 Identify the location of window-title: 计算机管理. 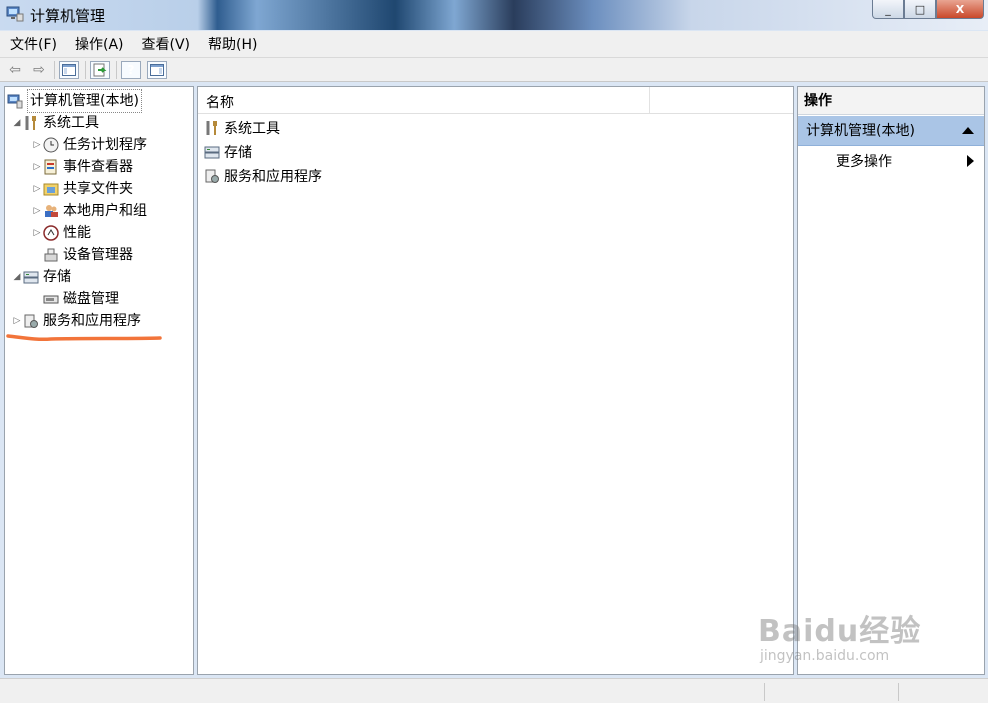
(68, 16).